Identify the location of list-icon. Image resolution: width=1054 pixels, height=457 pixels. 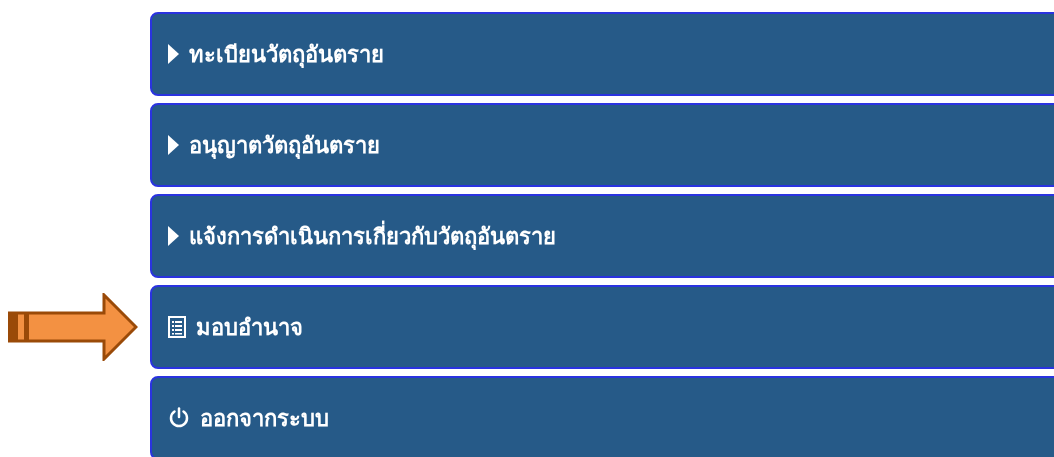
(177, 327).